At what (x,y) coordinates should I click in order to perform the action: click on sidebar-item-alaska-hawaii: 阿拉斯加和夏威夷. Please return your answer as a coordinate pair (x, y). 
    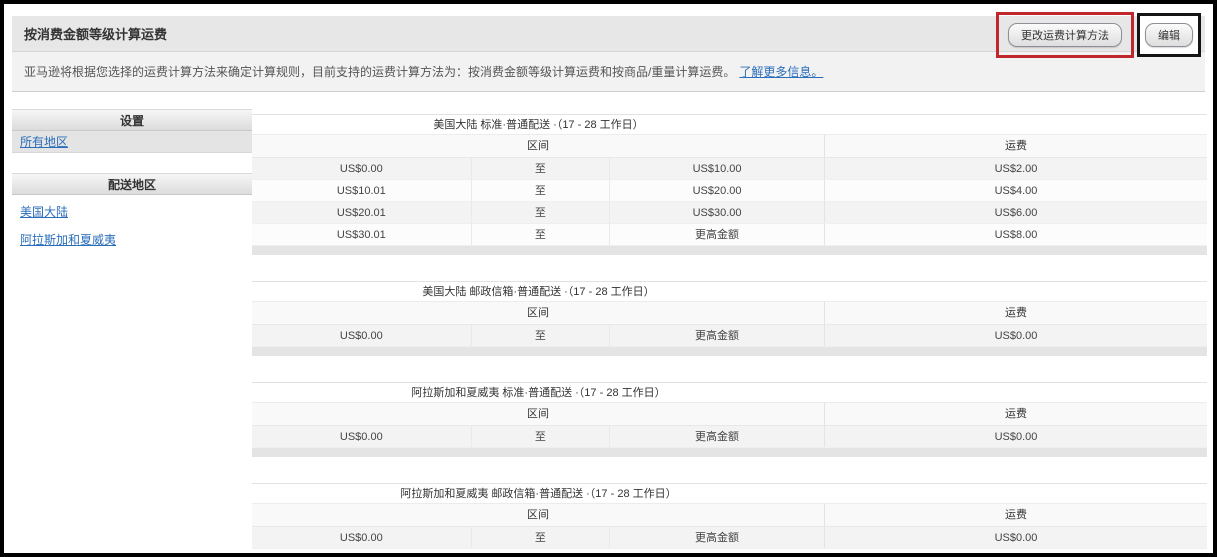
    Looking at the image, I should click on (132, 240).